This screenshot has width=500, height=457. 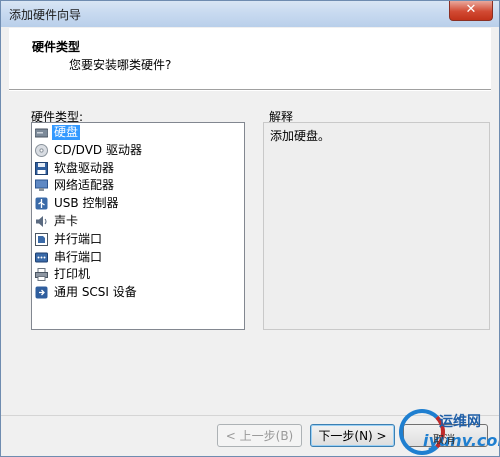 I want to click on cd-dvd-icon, so click(x=41, y=150).